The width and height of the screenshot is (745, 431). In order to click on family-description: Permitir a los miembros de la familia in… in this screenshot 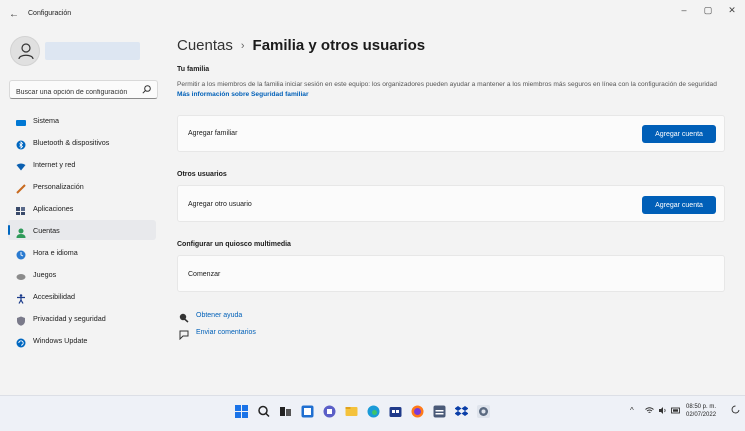, I will do `click(449, 90)`.